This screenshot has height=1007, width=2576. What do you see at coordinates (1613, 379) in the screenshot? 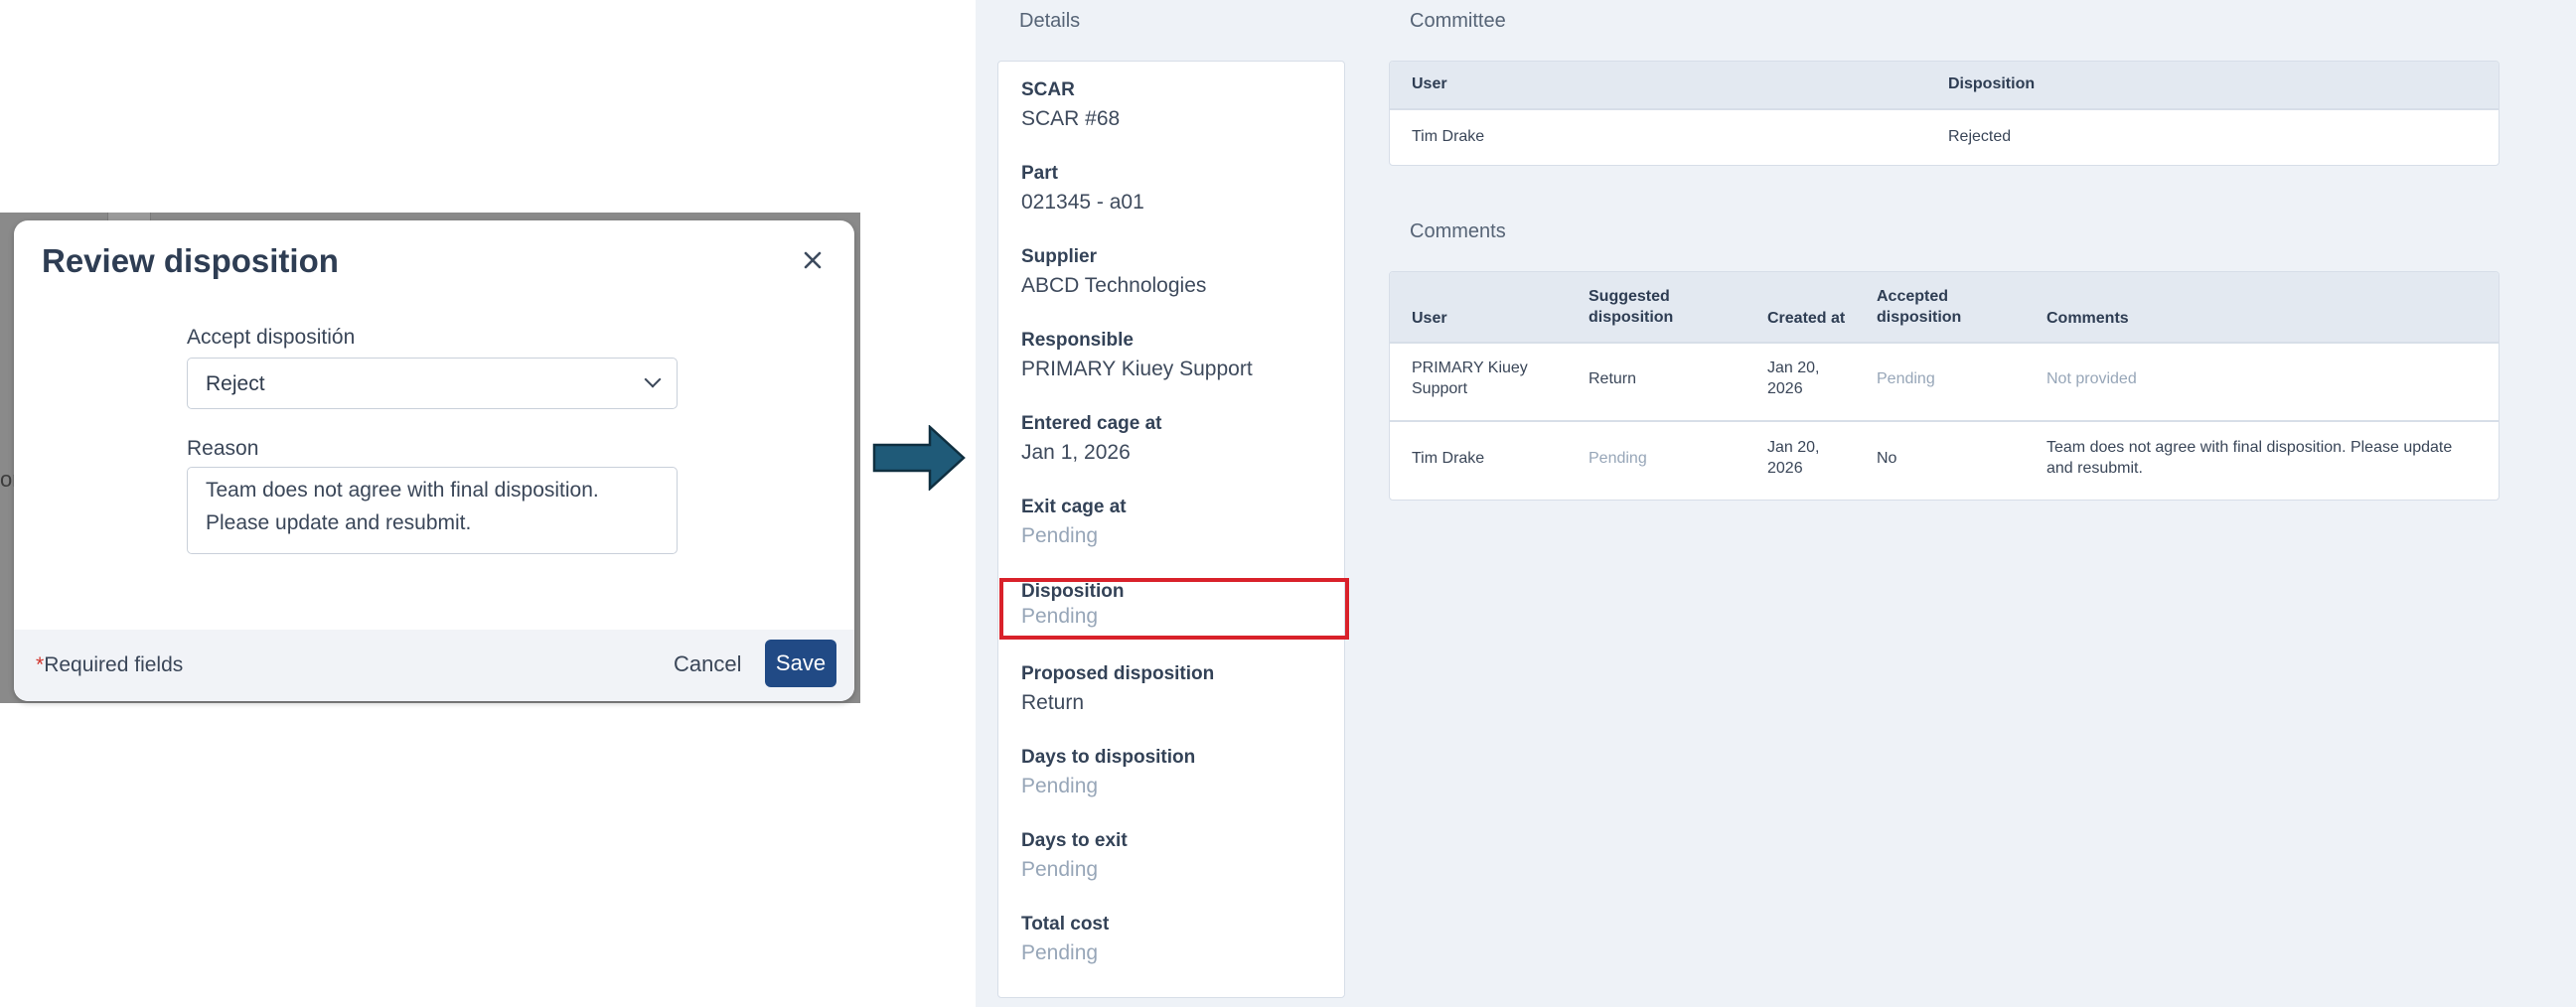
I see `comment-suggested-cell: Return` at bounding box center [1613, 379].